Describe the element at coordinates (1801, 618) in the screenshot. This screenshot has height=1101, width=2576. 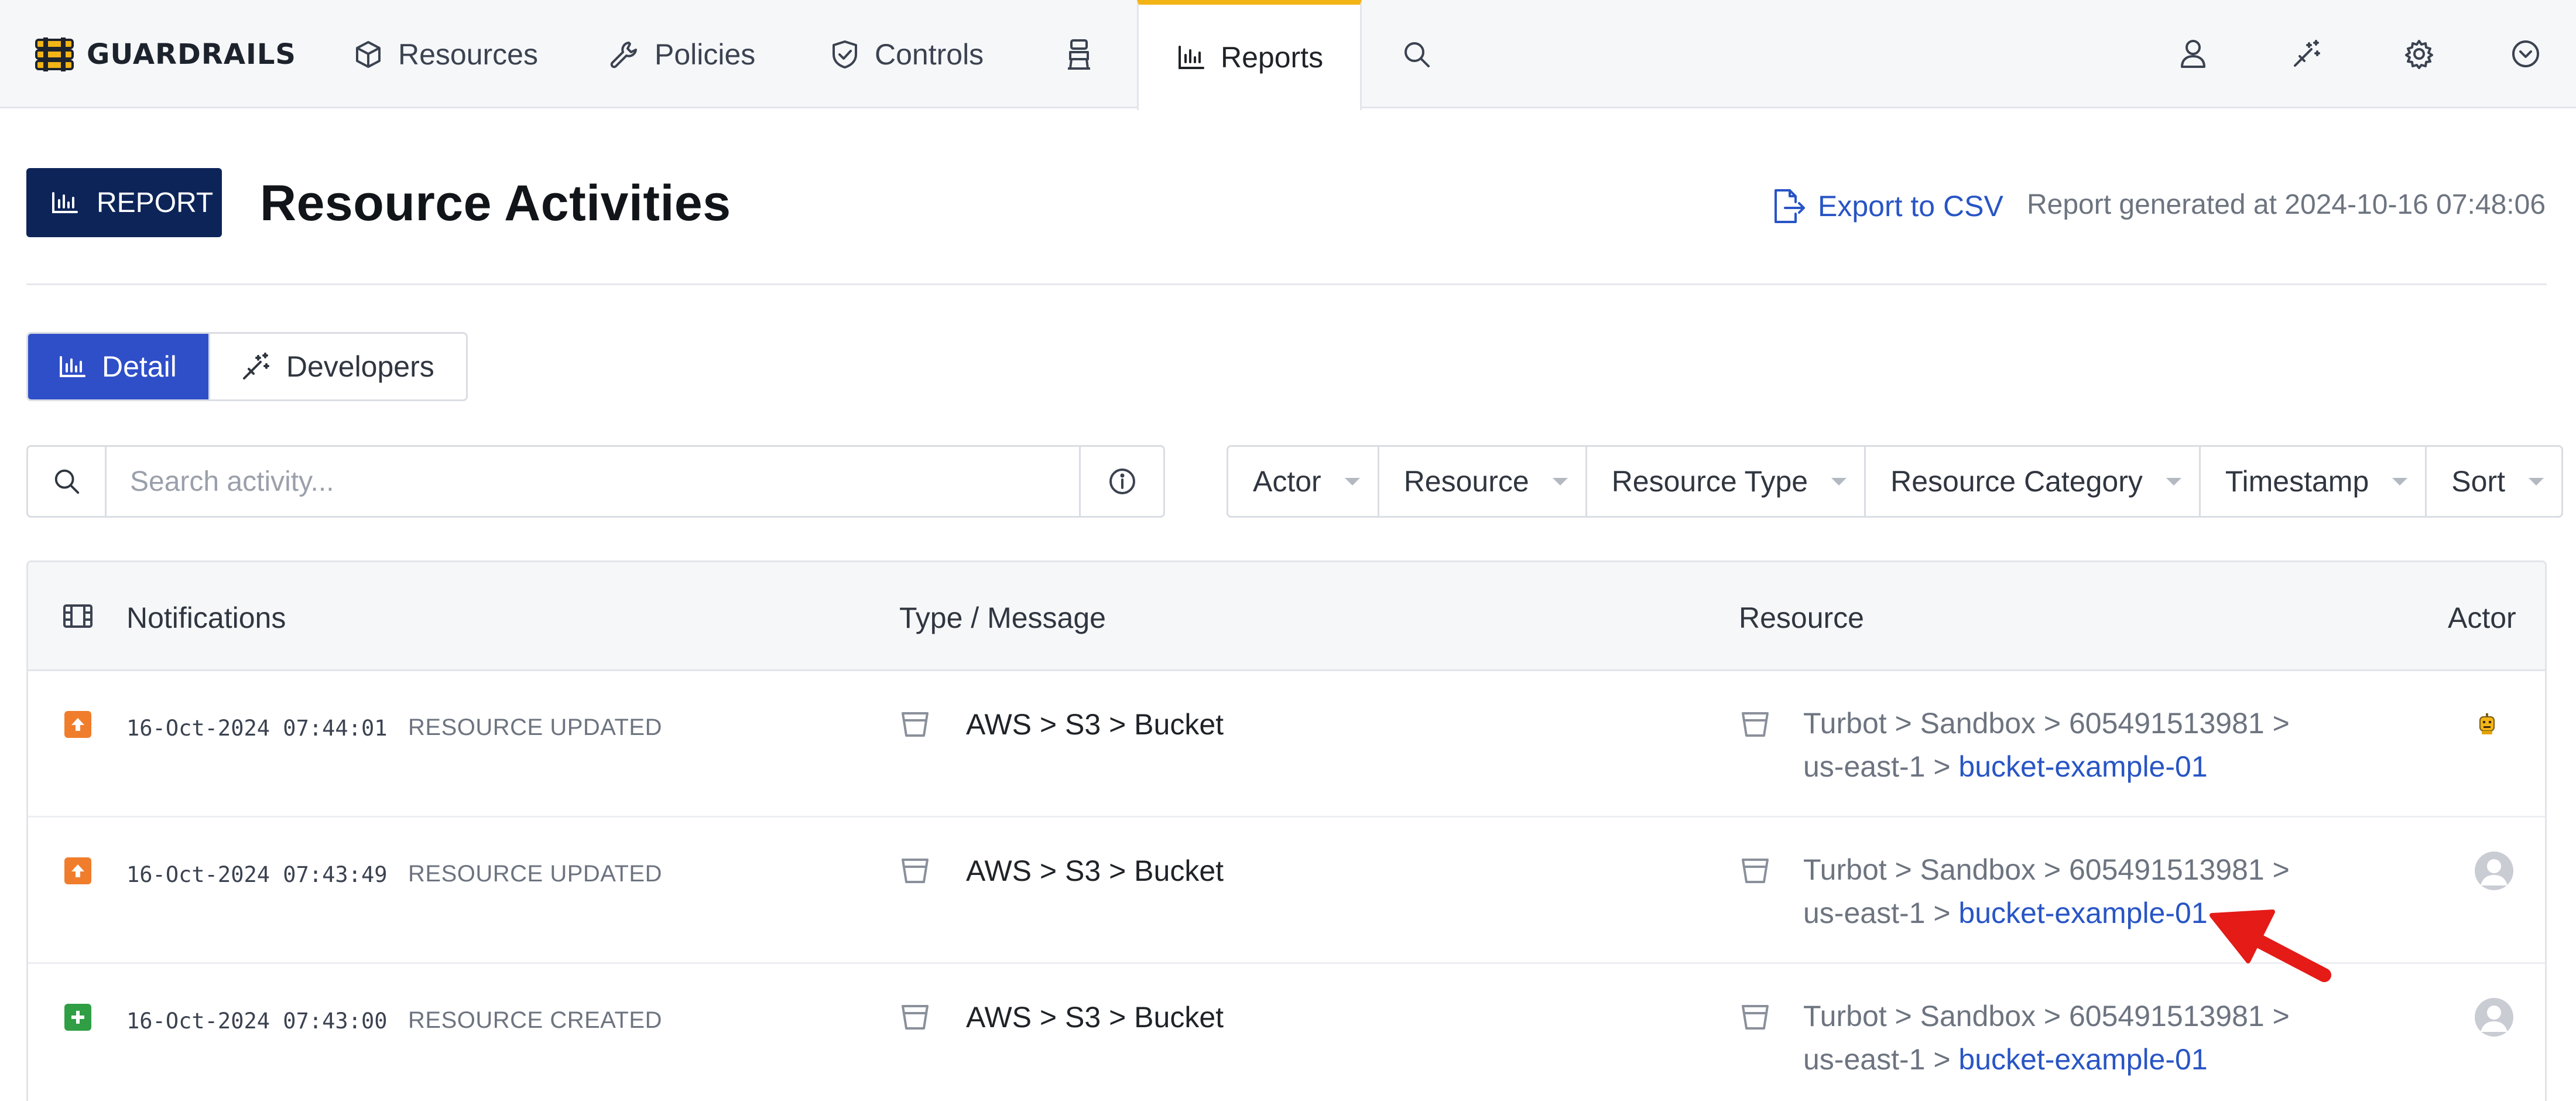
I see `col-resource: Resource` at that location.